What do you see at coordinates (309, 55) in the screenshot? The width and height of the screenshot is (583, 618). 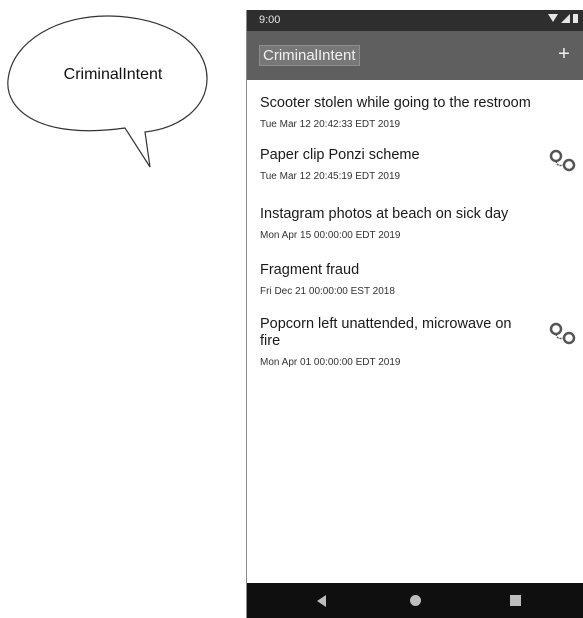 I see `app-title: CriminalIntent` at bounding box center [309, 55].